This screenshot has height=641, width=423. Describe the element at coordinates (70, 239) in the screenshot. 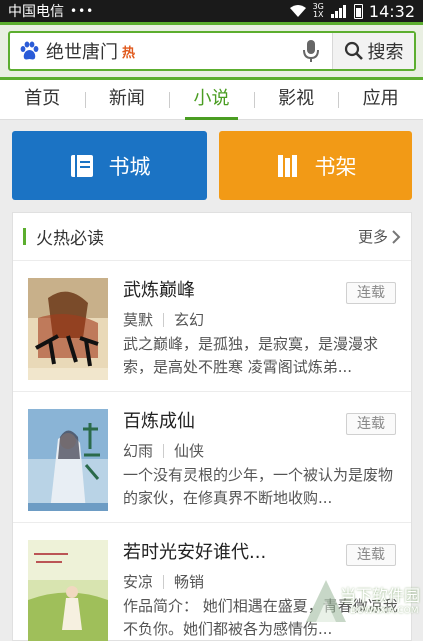

I see `section-title: 火热必读` at that location.